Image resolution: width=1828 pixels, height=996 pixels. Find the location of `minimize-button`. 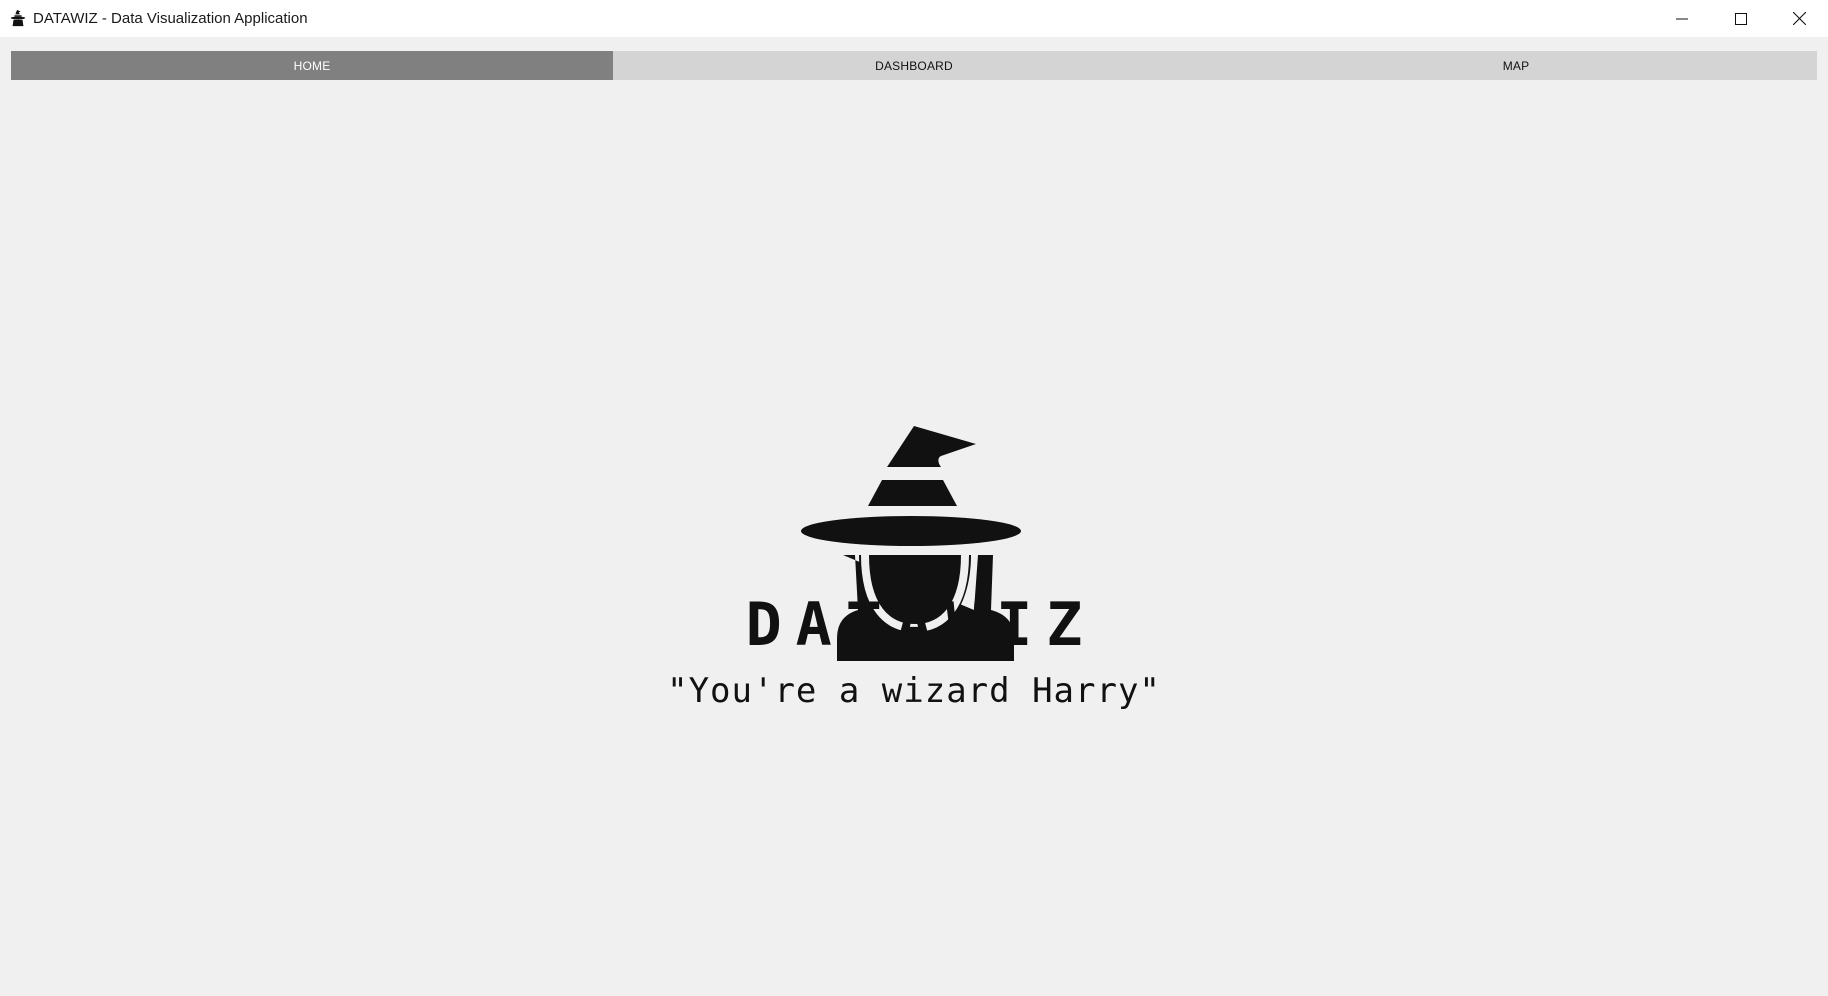

minimize-button is located at coordinates (1682, 18).